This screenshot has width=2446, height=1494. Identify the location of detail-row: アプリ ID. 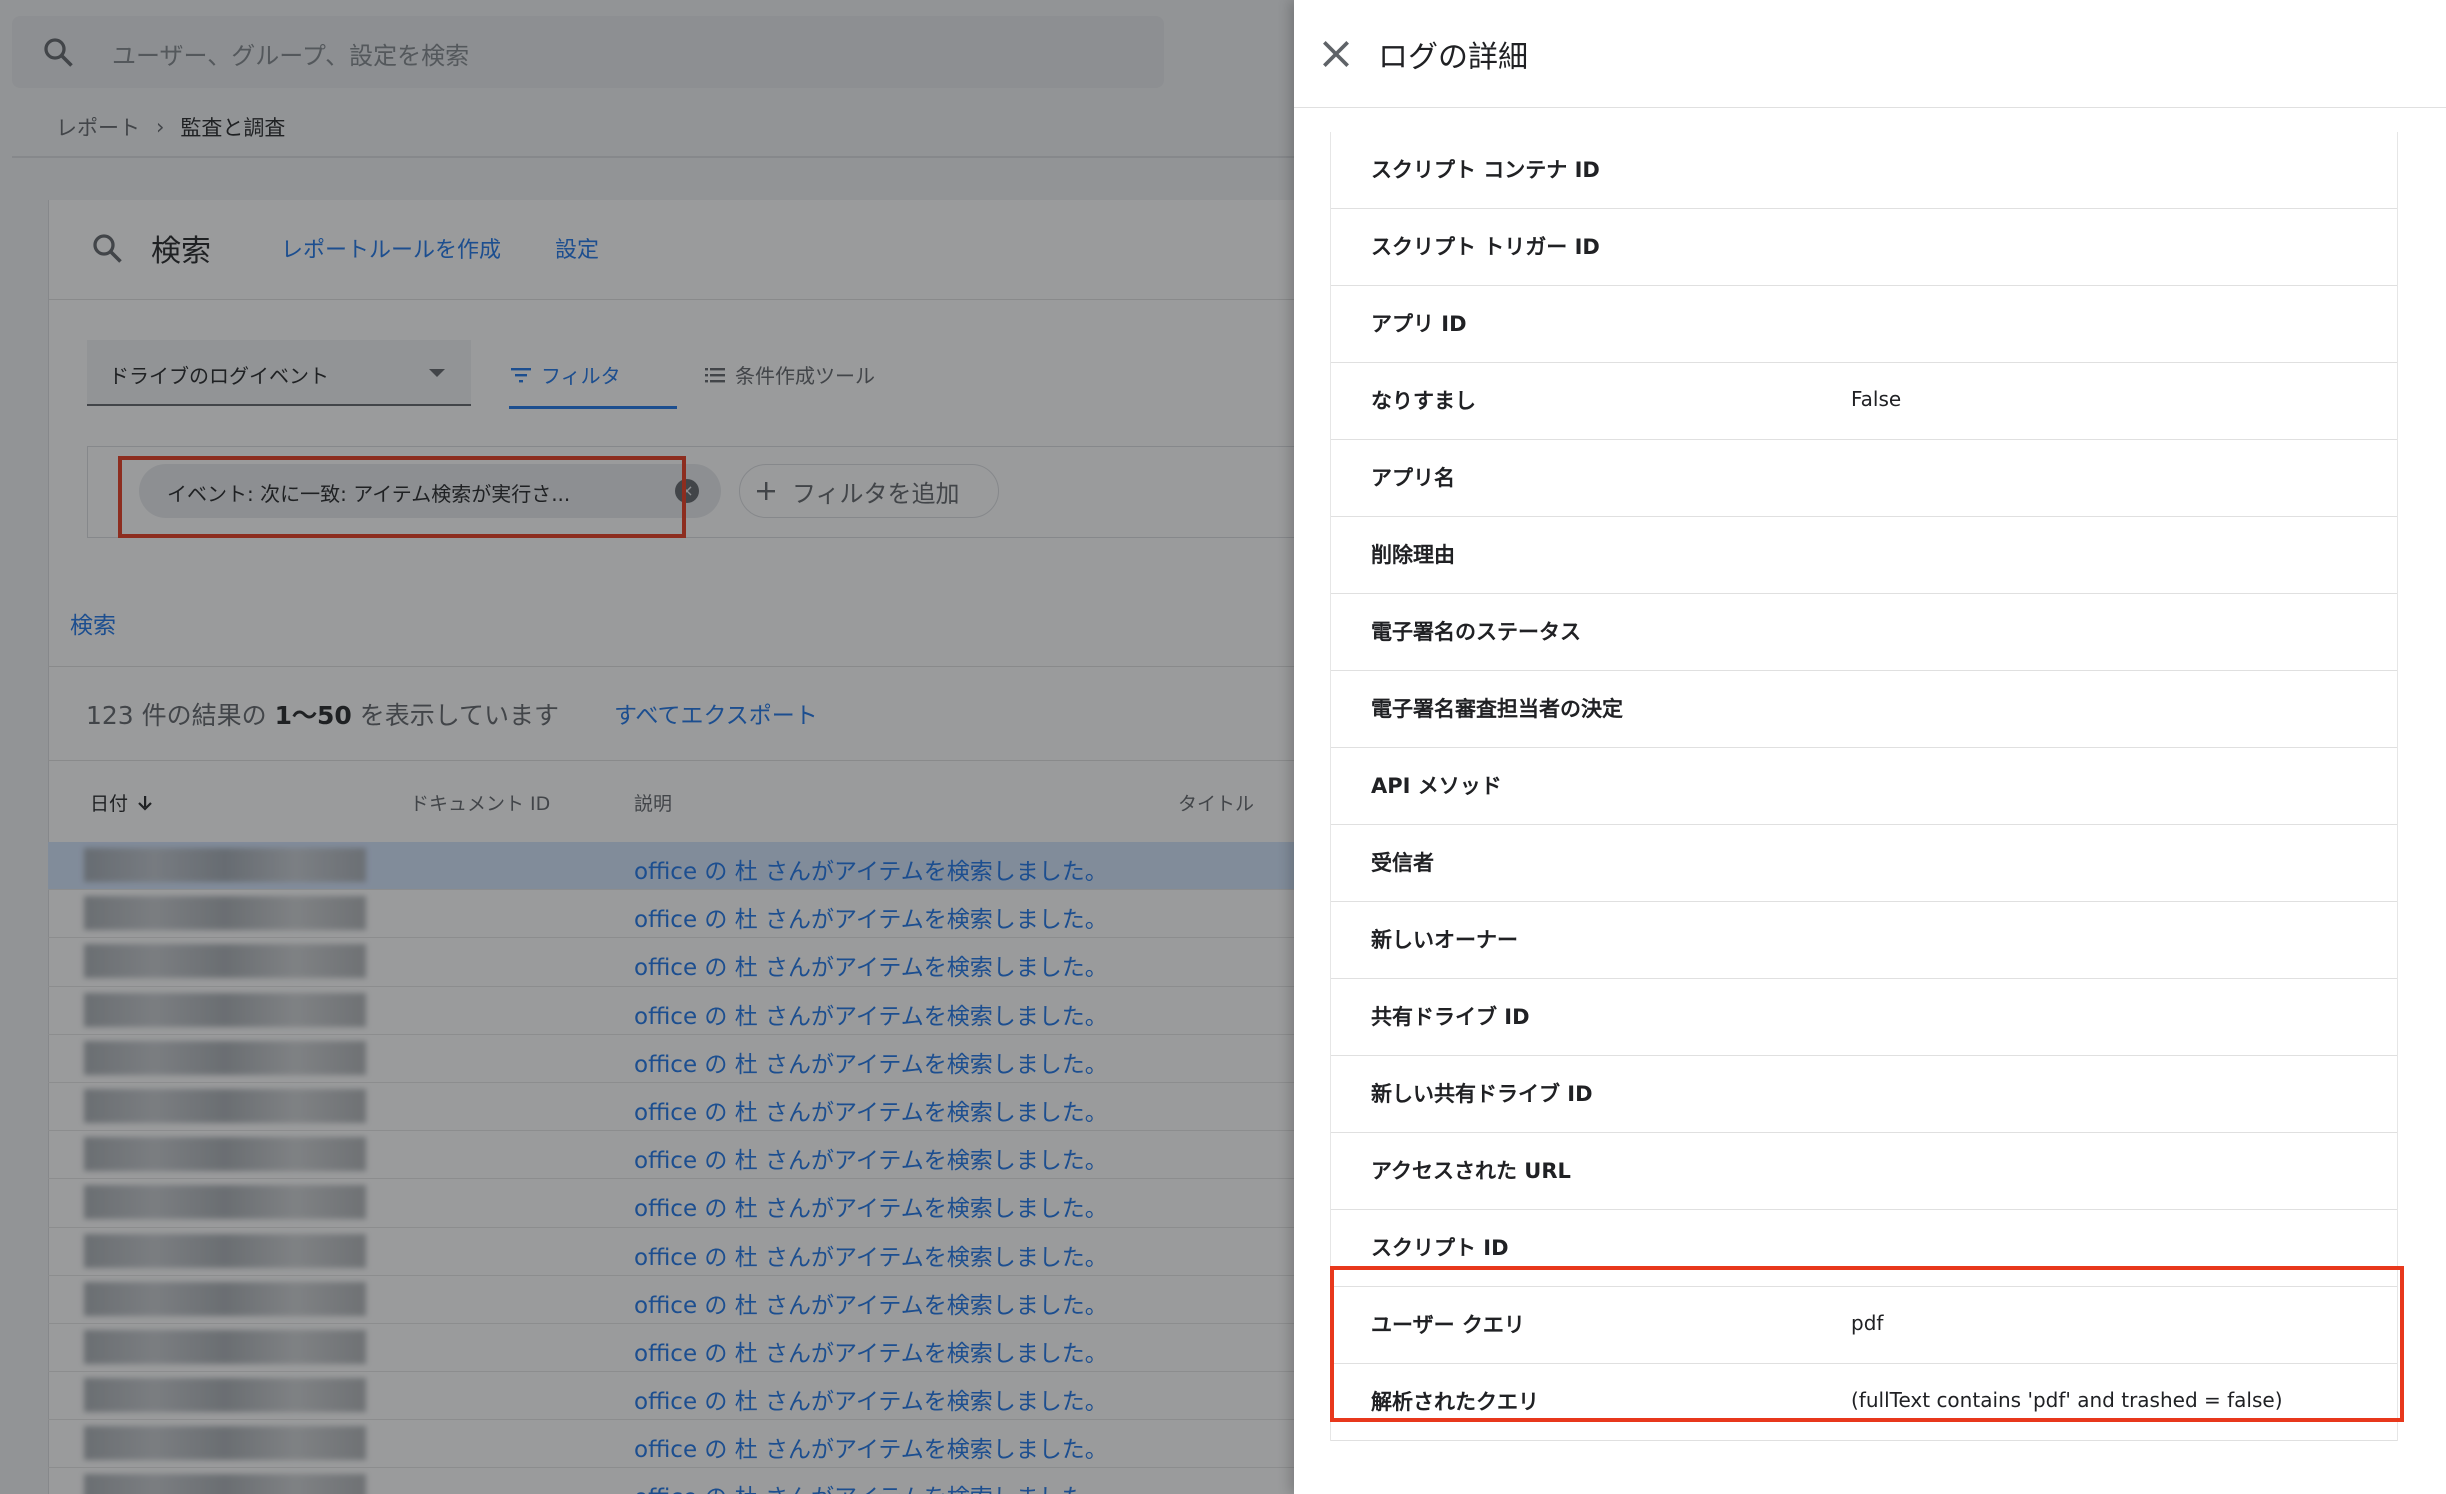
(1864, 324).